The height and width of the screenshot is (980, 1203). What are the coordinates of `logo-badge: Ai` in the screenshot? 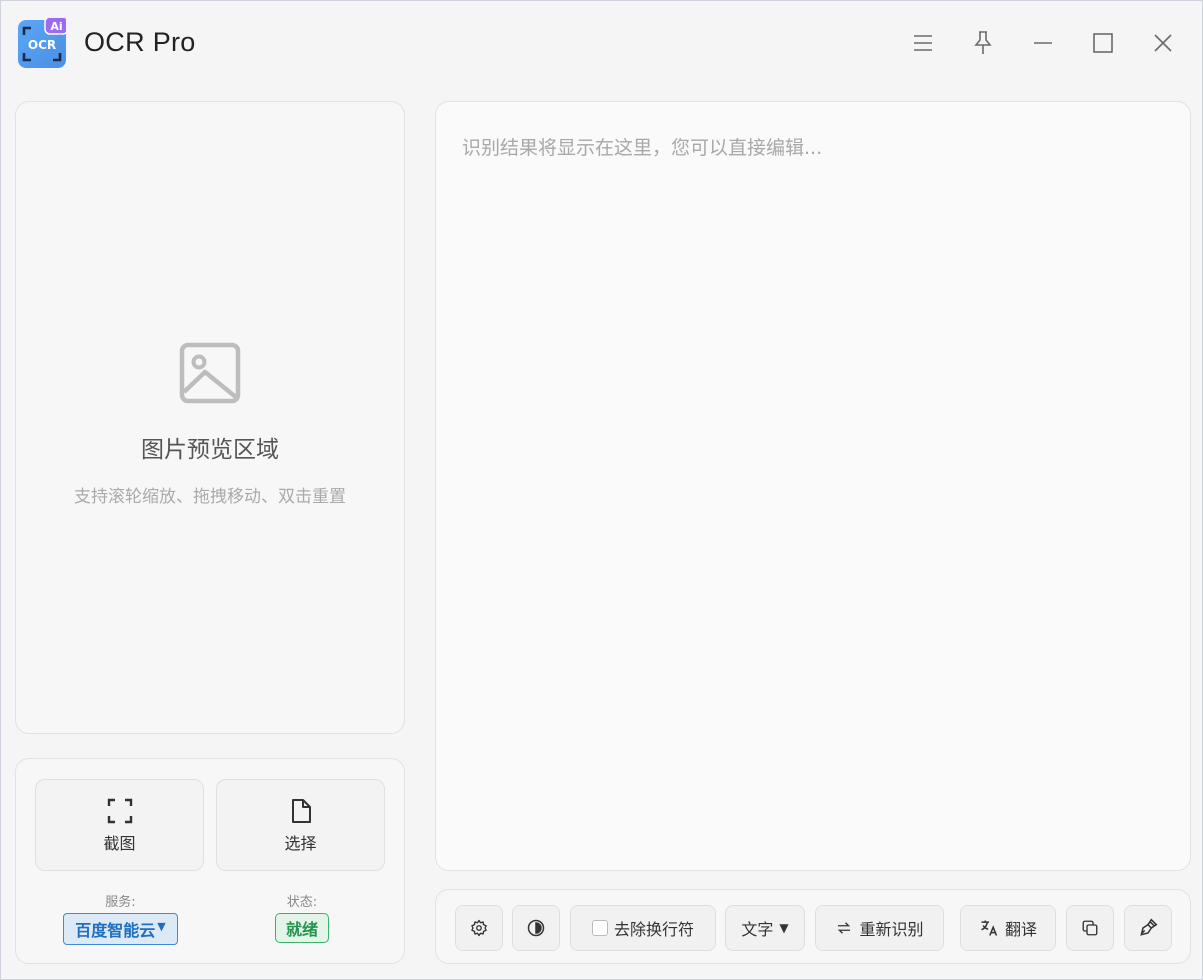 It's located at (56, 26).